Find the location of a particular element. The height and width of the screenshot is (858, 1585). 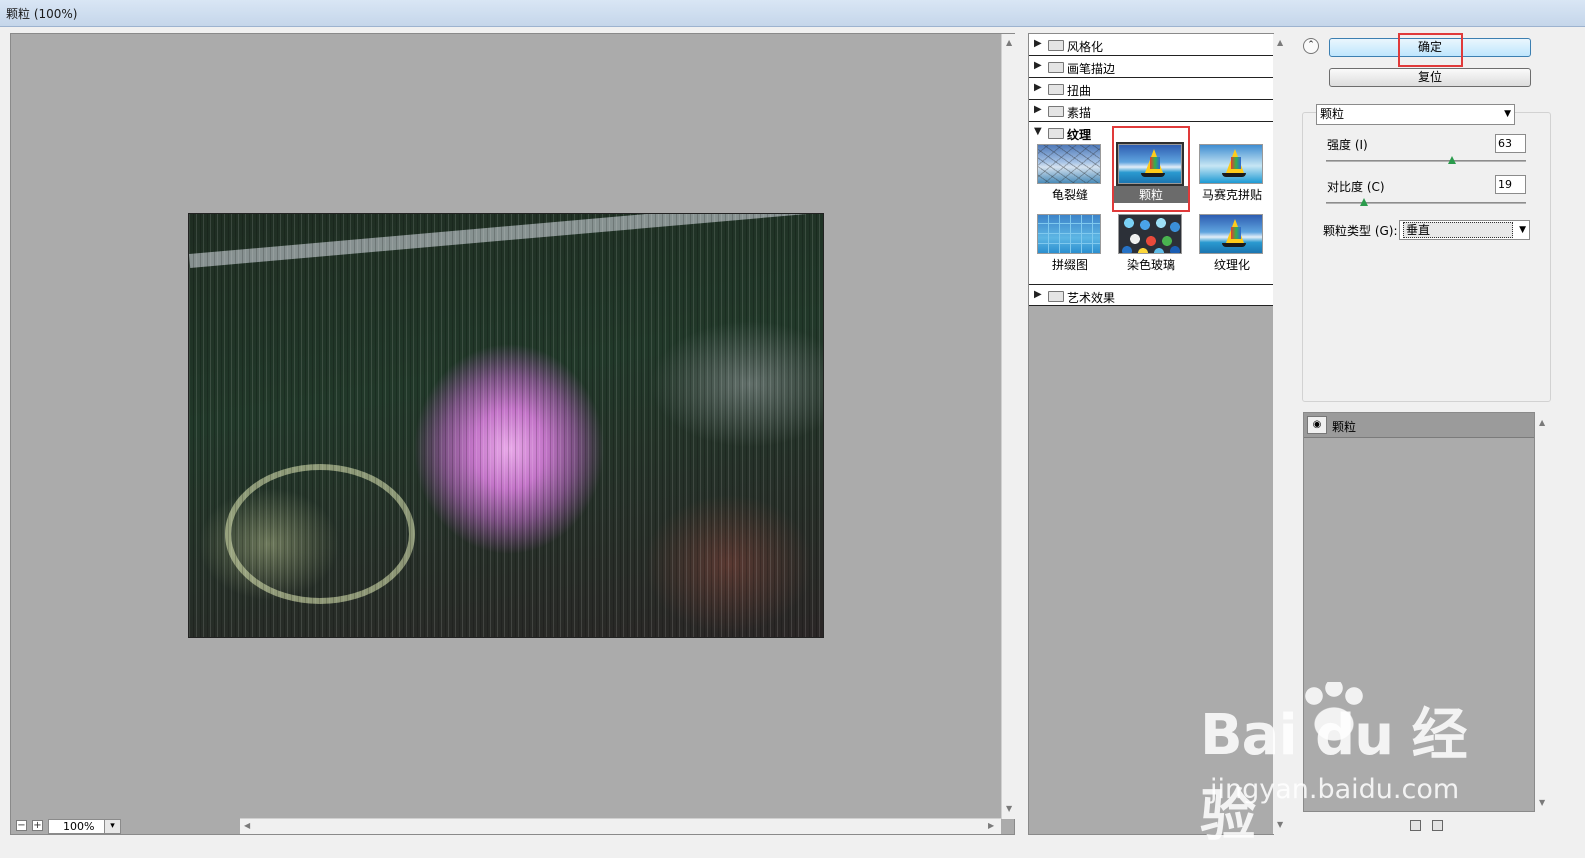

zoom-in-button: + is located at coordinates (37, 825).